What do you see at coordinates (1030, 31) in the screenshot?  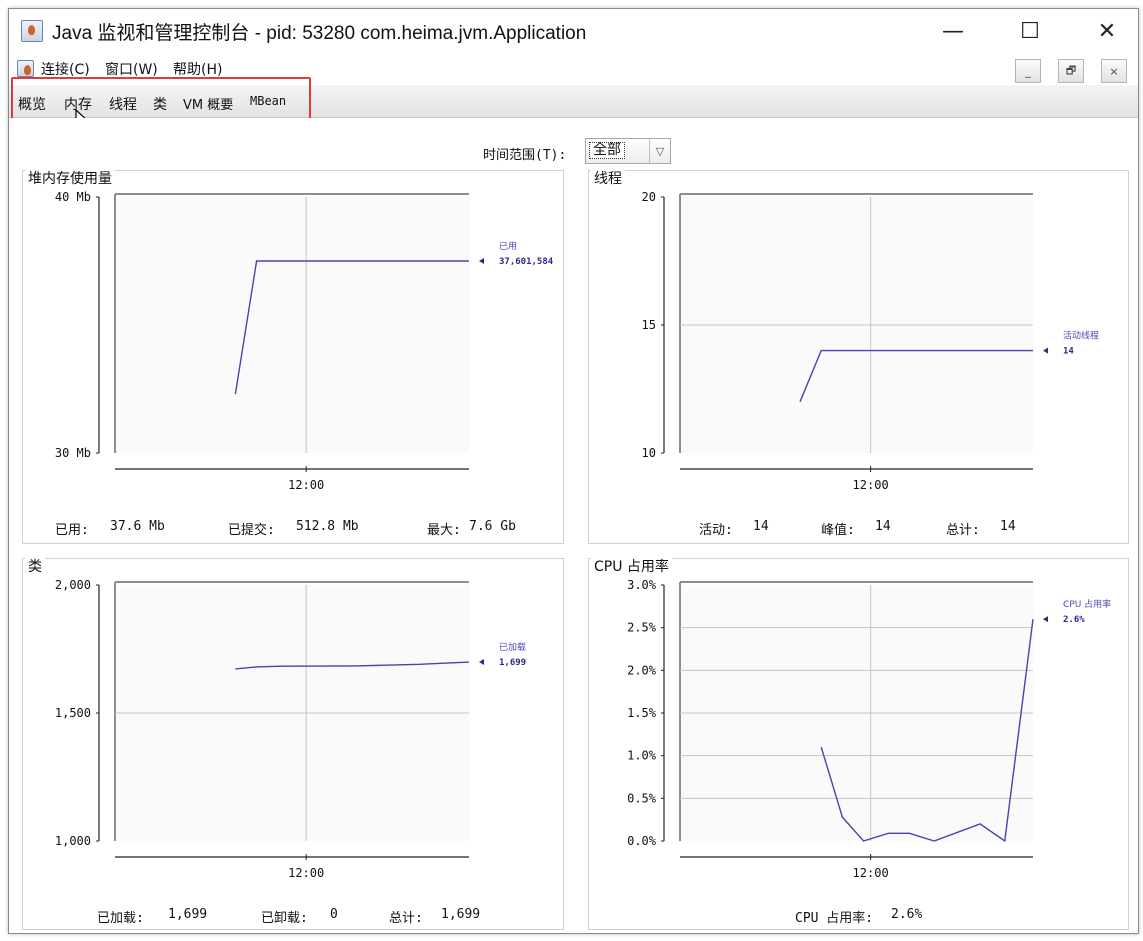 I see `maximize-button: ☐` at bounding box center [1030, 31].